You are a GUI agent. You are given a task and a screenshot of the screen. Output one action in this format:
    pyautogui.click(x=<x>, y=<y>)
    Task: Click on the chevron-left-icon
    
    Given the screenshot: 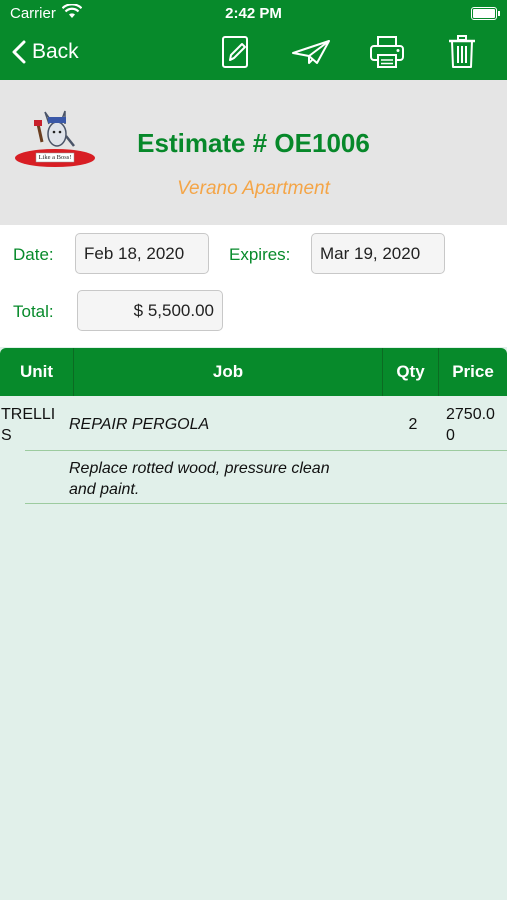 What is the action you would take?
    pyautogui.click(x=19, y=52)
    